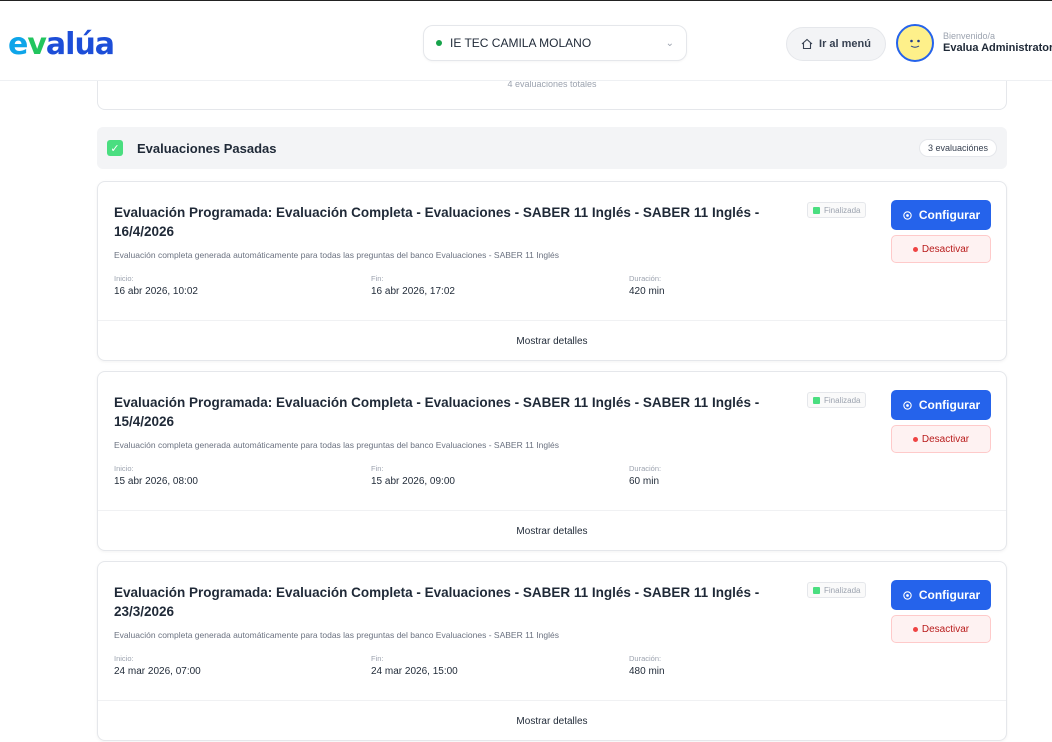  I want to click on green-dot-icon, so click(439, 43).